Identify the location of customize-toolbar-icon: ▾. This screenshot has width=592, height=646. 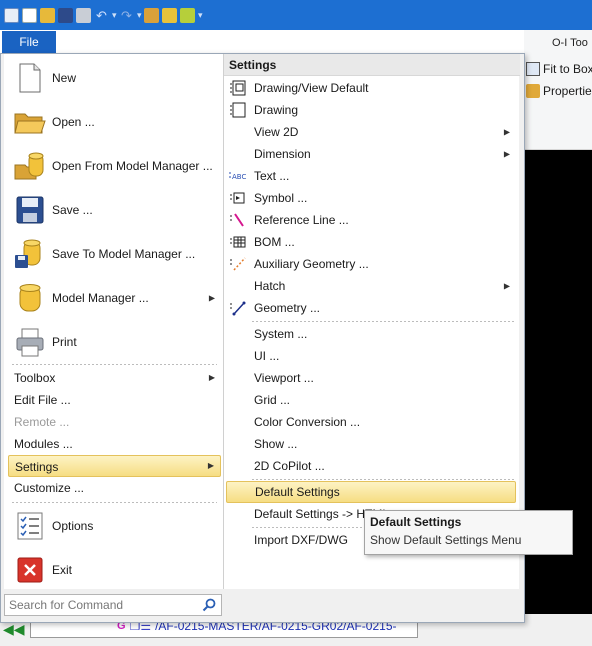
(200, 15).